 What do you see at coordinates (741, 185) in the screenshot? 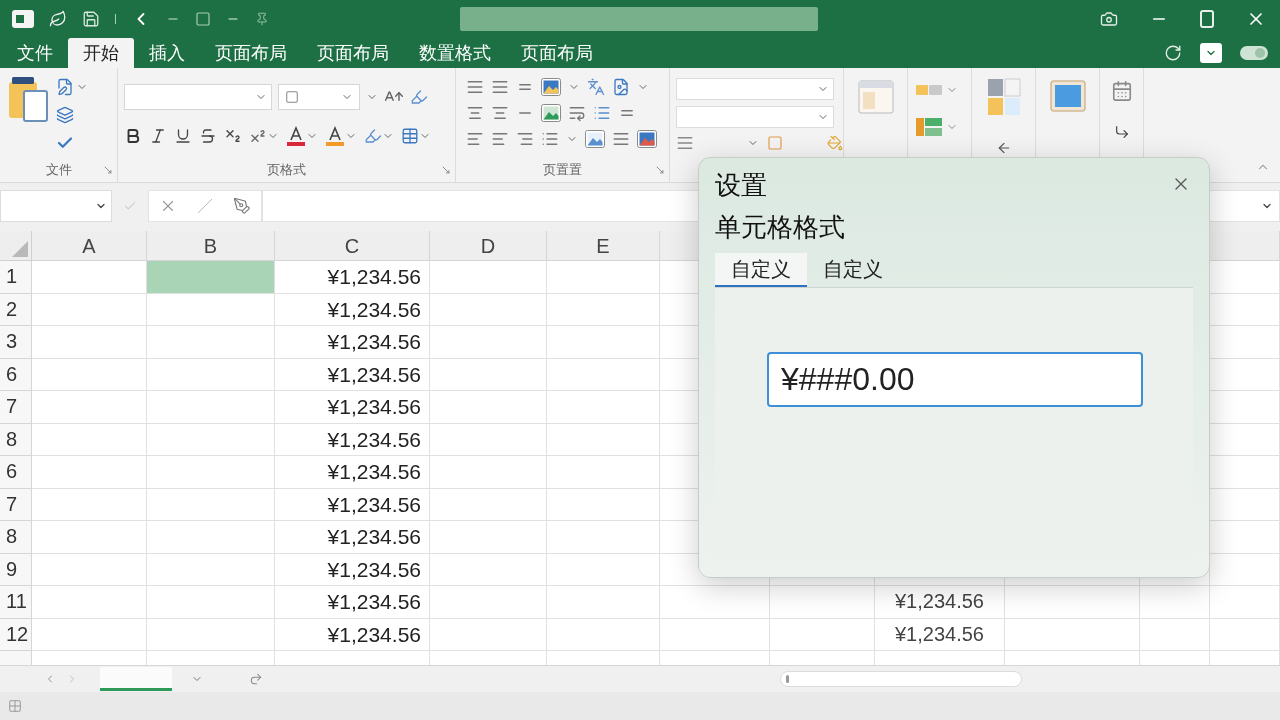
I see `dialog-title: 设置` at bounding box center [741, 185].